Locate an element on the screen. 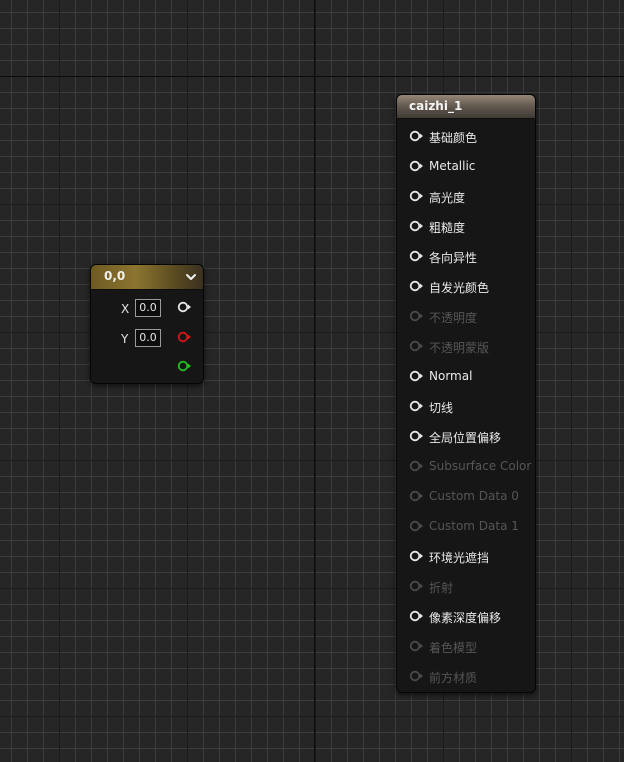  material-input-pin-row: Normal is located at coordinates (471, 376).